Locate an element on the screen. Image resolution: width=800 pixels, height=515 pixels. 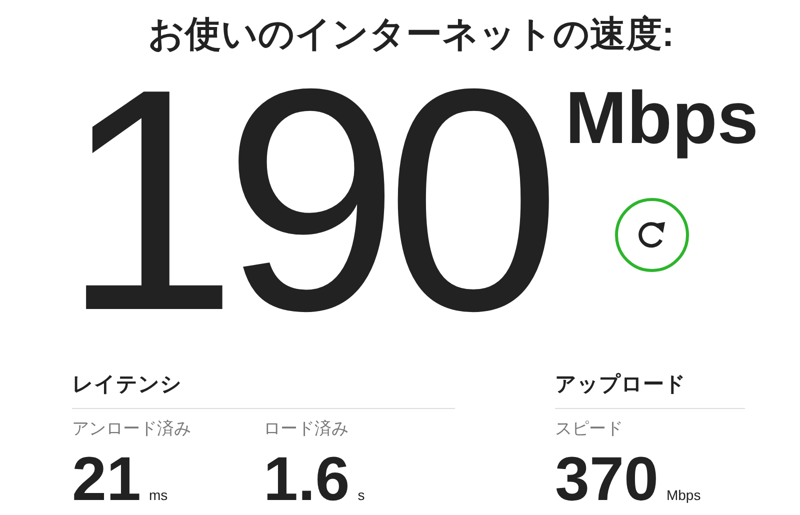
metric-value: 370 is located at coordinates (606, 480).